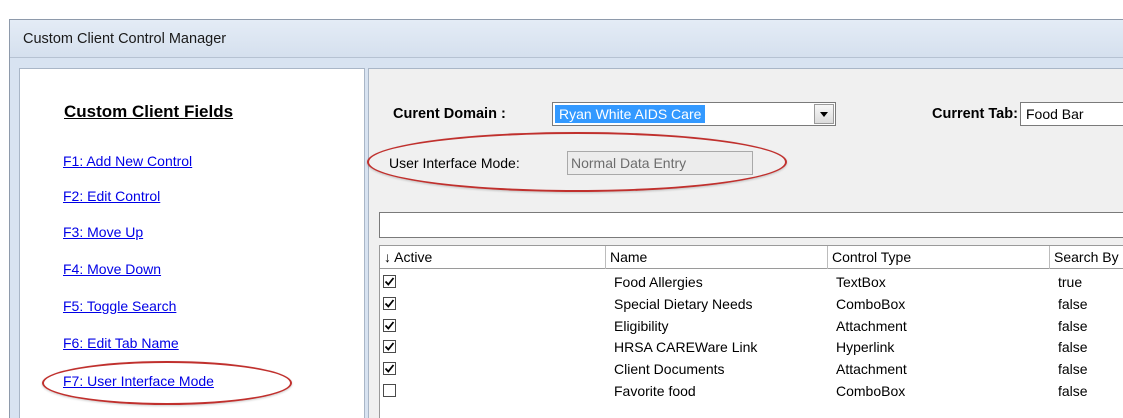 This screenshot has height=418, width=1123. Describe the element at coordinates (641, 325) in the screenshot. I see `name-cell: Eligibility` at that location.